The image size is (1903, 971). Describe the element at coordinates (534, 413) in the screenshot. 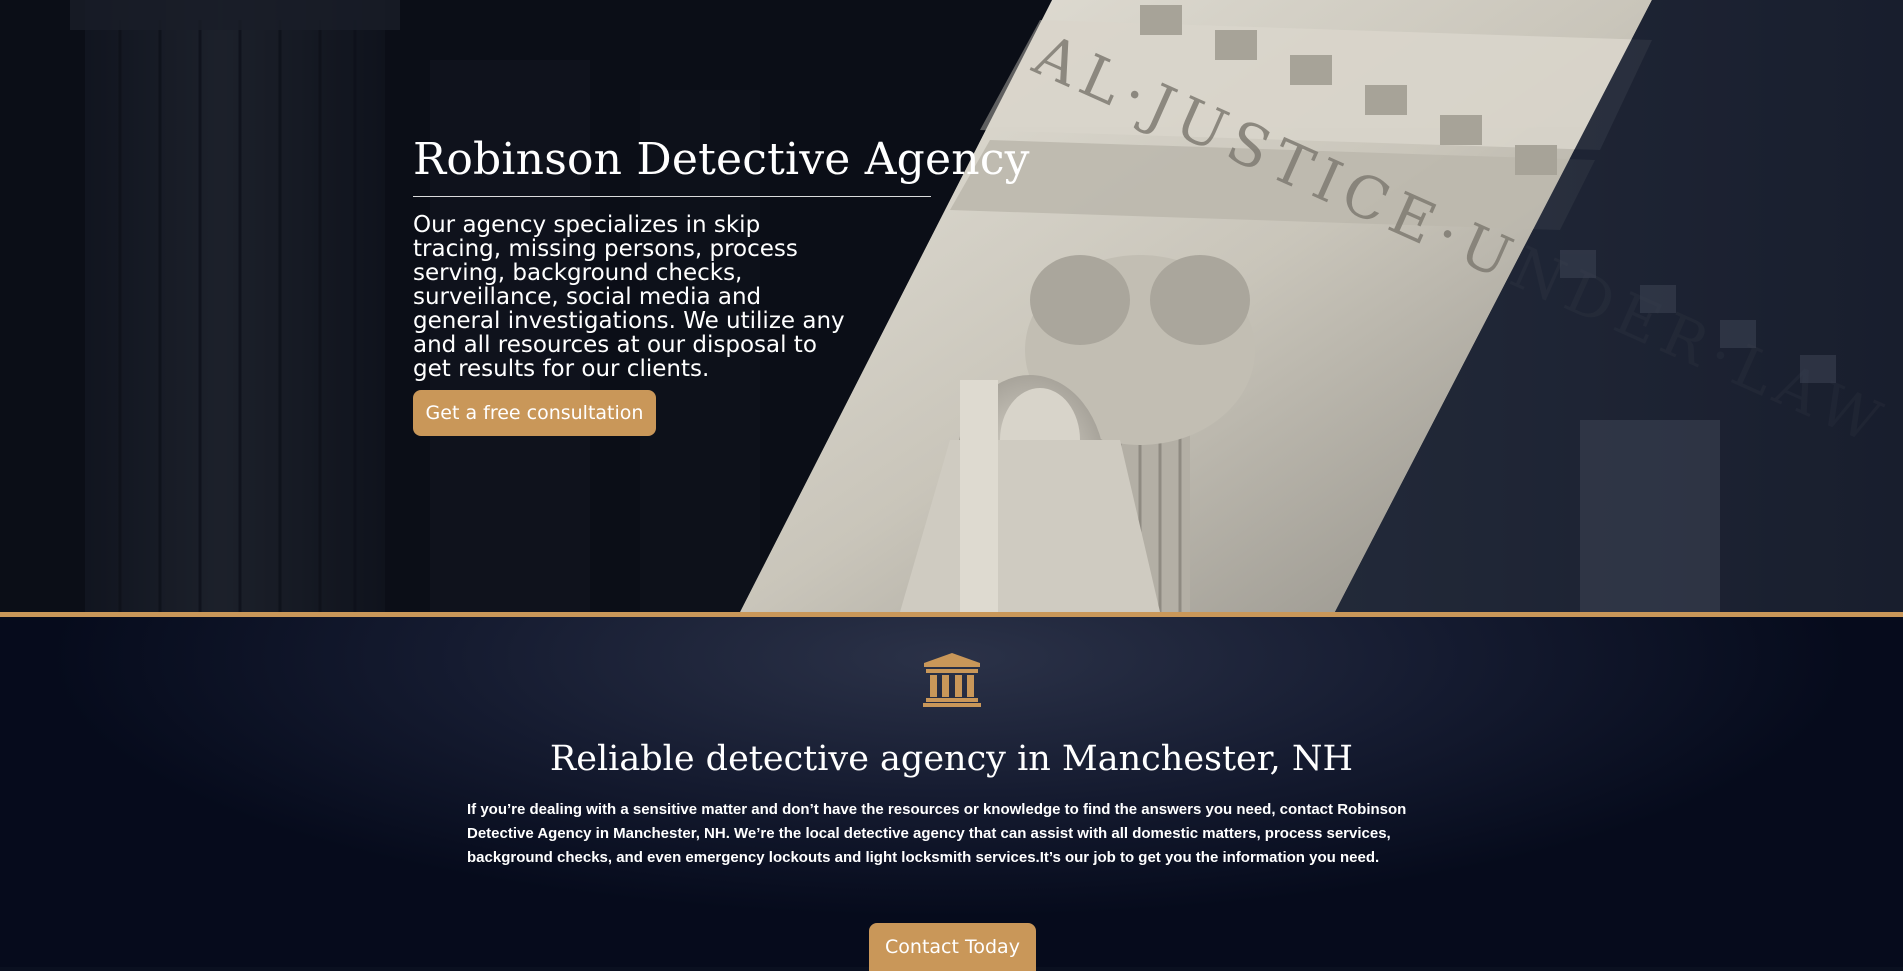

I see `free-consultation-button: Get a free consultation` at that location.